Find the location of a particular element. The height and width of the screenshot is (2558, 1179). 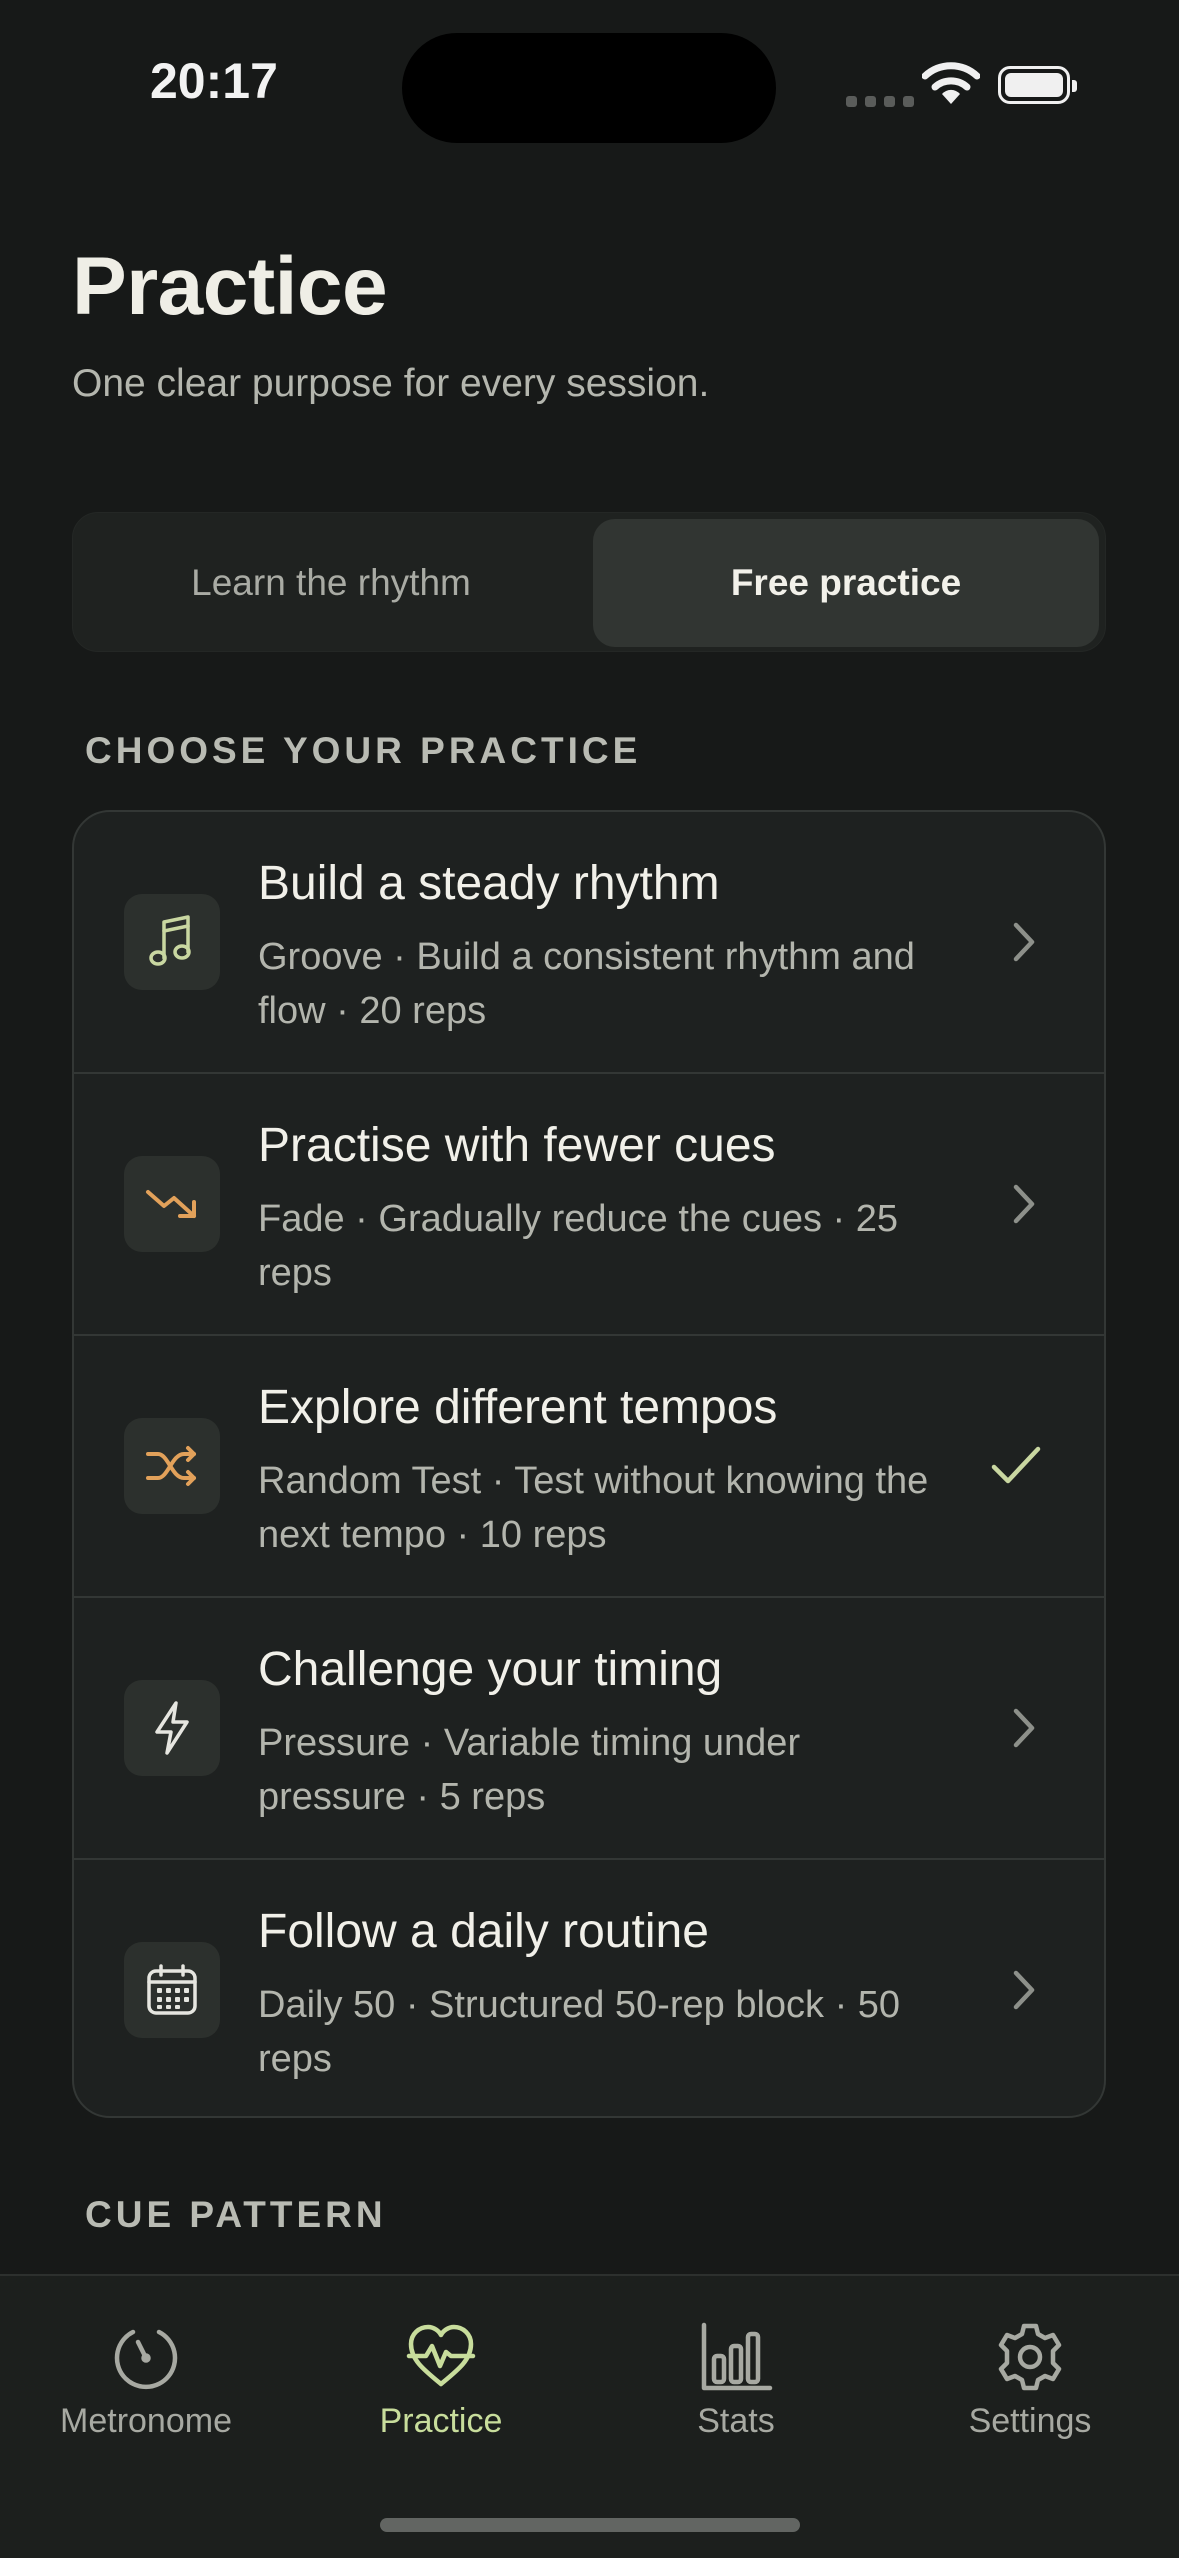

dynamic-island is located at coordinates (589, 88).